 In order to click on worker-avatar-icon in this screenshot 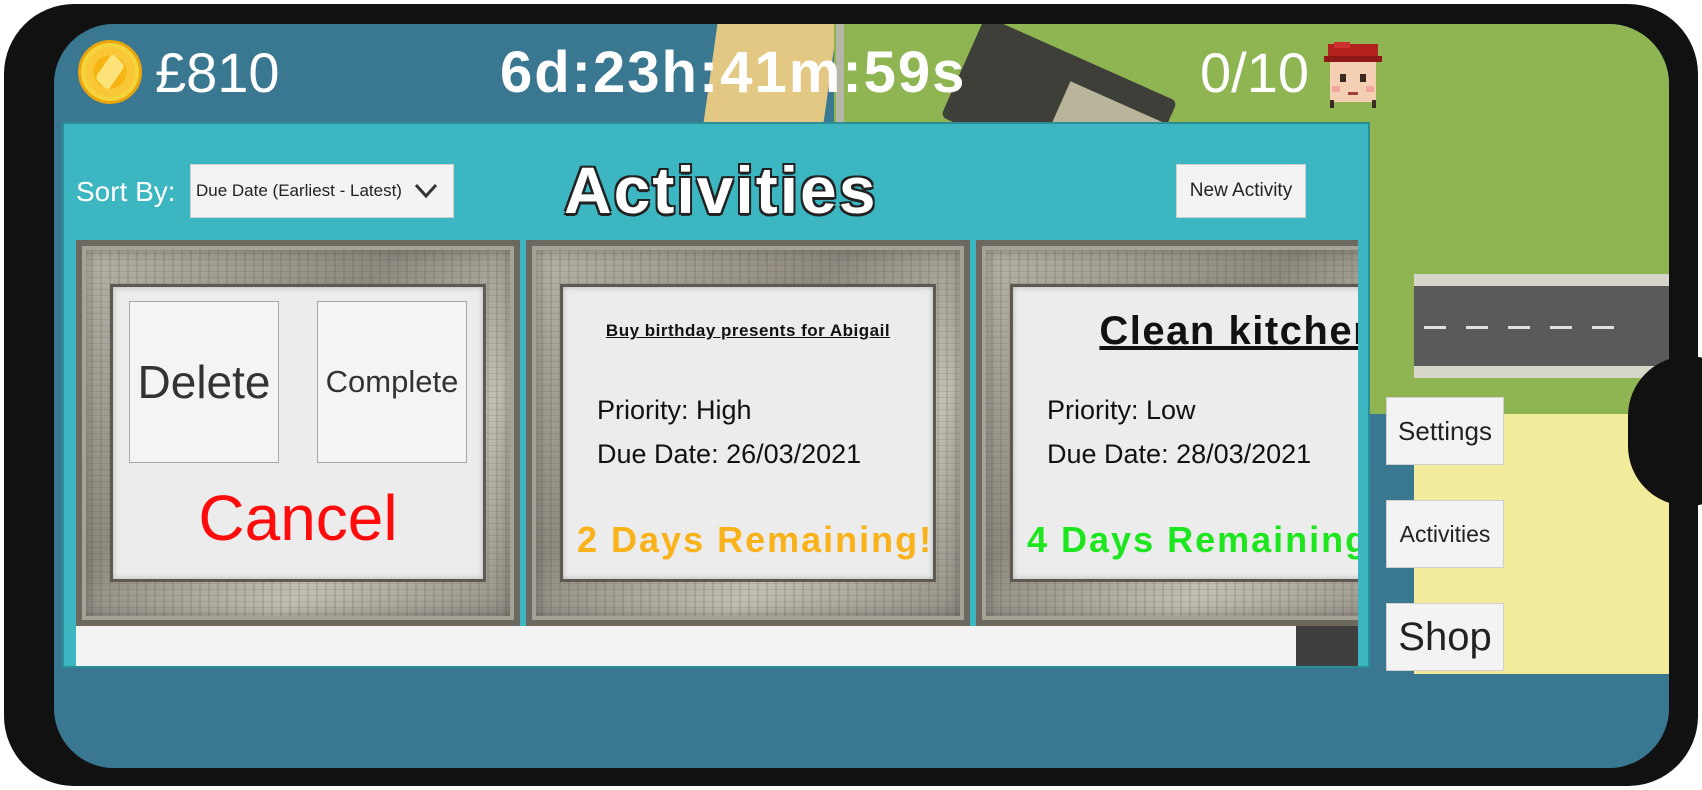, I will do `click(1353, 75)`.